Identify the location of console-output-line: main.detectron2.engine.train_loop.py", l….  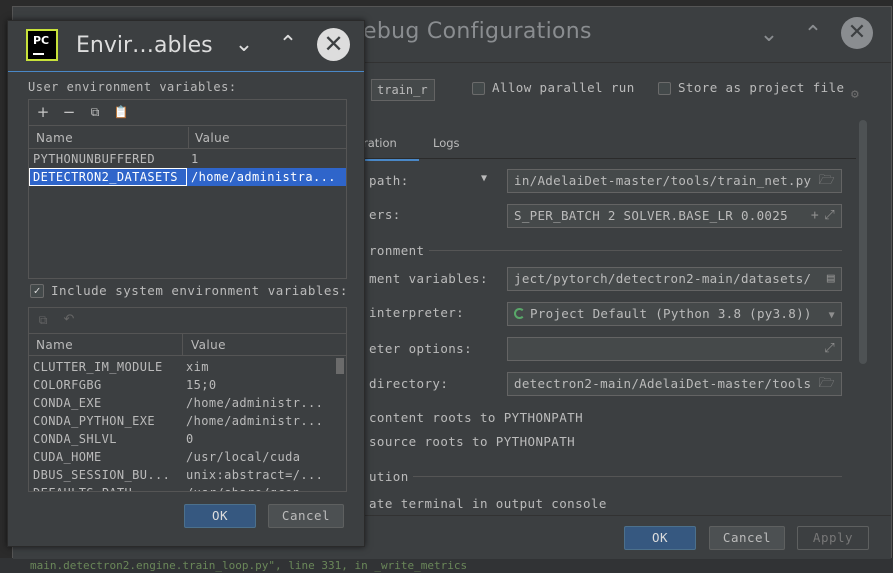
(446, 565).